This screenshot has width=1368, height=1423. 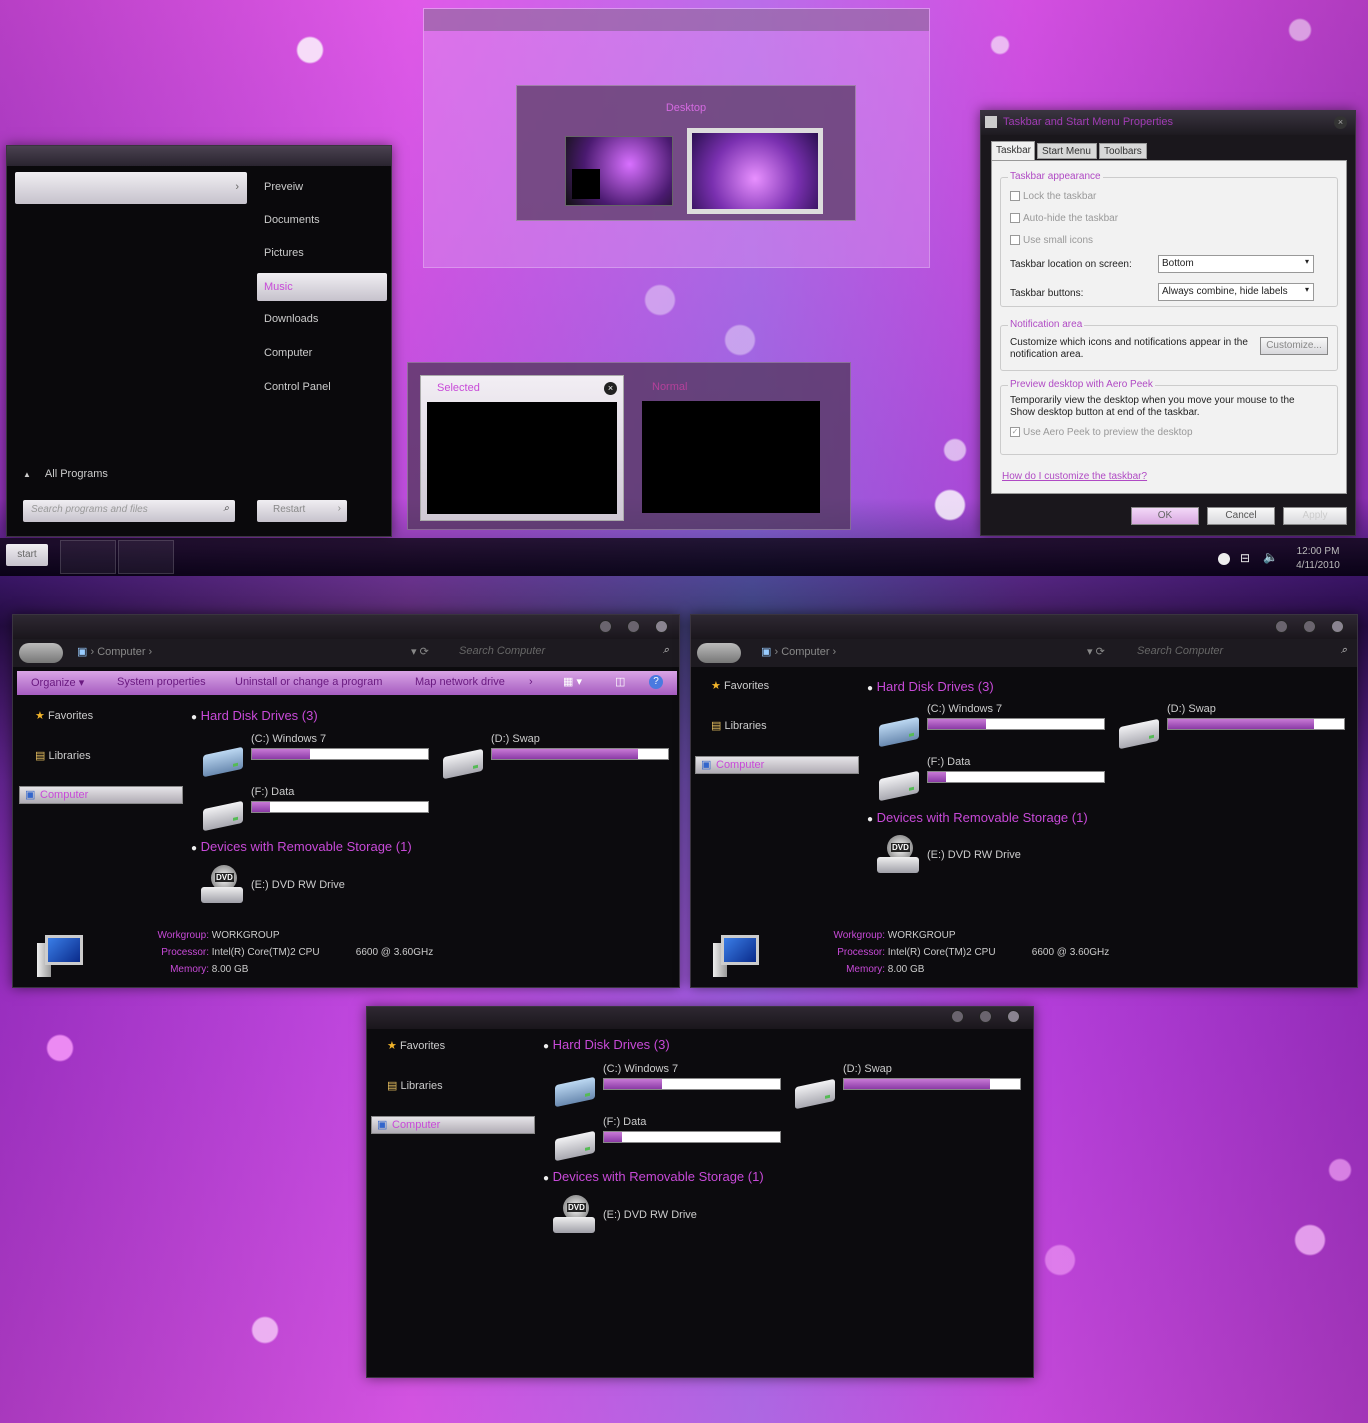 I want to click on tab-taskbar: Taskbar, so click(x=1013, y=151).